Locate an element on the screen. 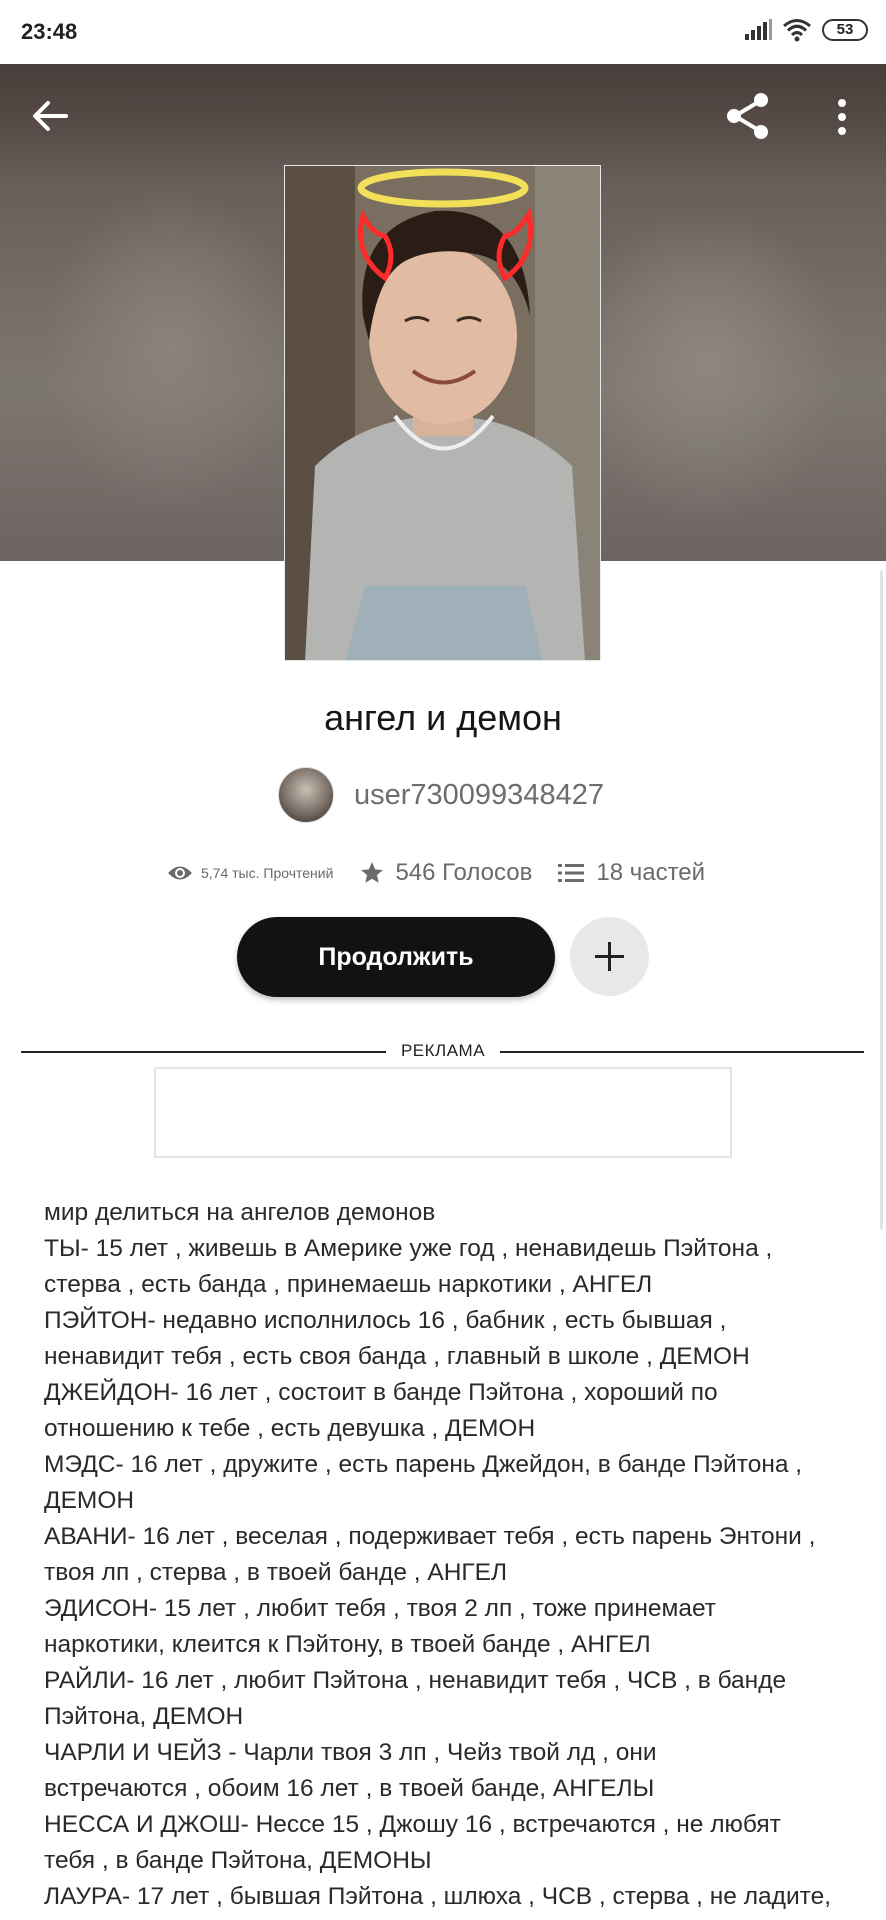  author-name: user730099348427 is located at coordinates (479, 795).